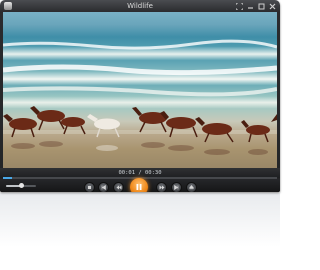 This screenshot has width=320, height=270. I want to click on previous-icon, so click(103, 187).